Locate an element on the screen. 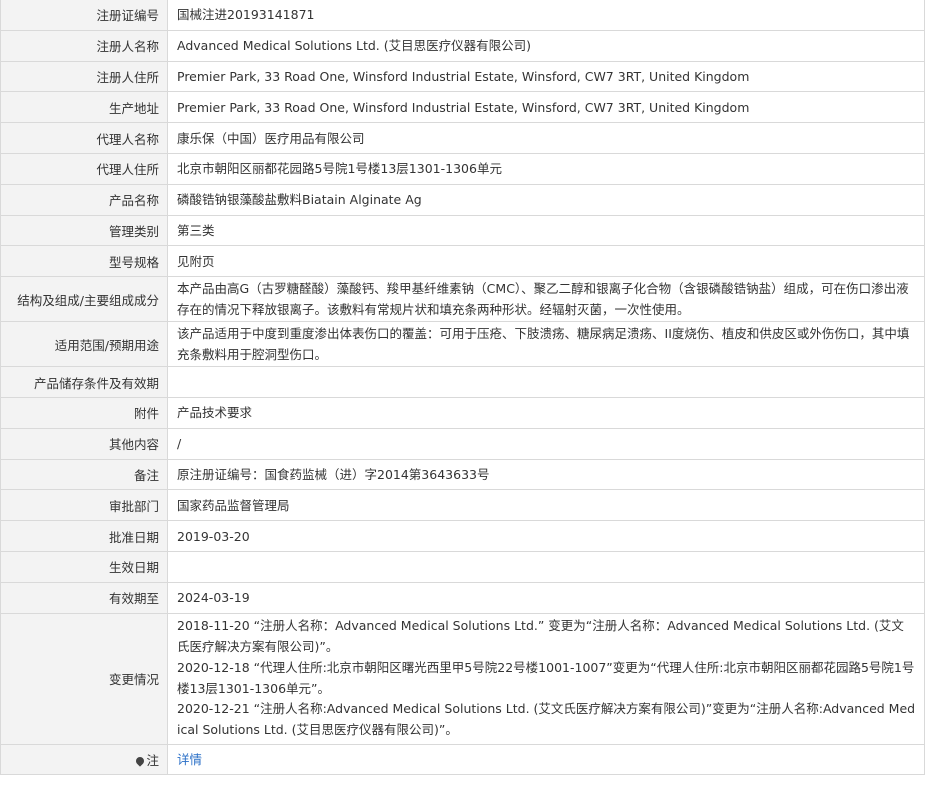 This screenshot has width=925, height=789. field-label: 生效日期 is located at coordinates (84, 566).